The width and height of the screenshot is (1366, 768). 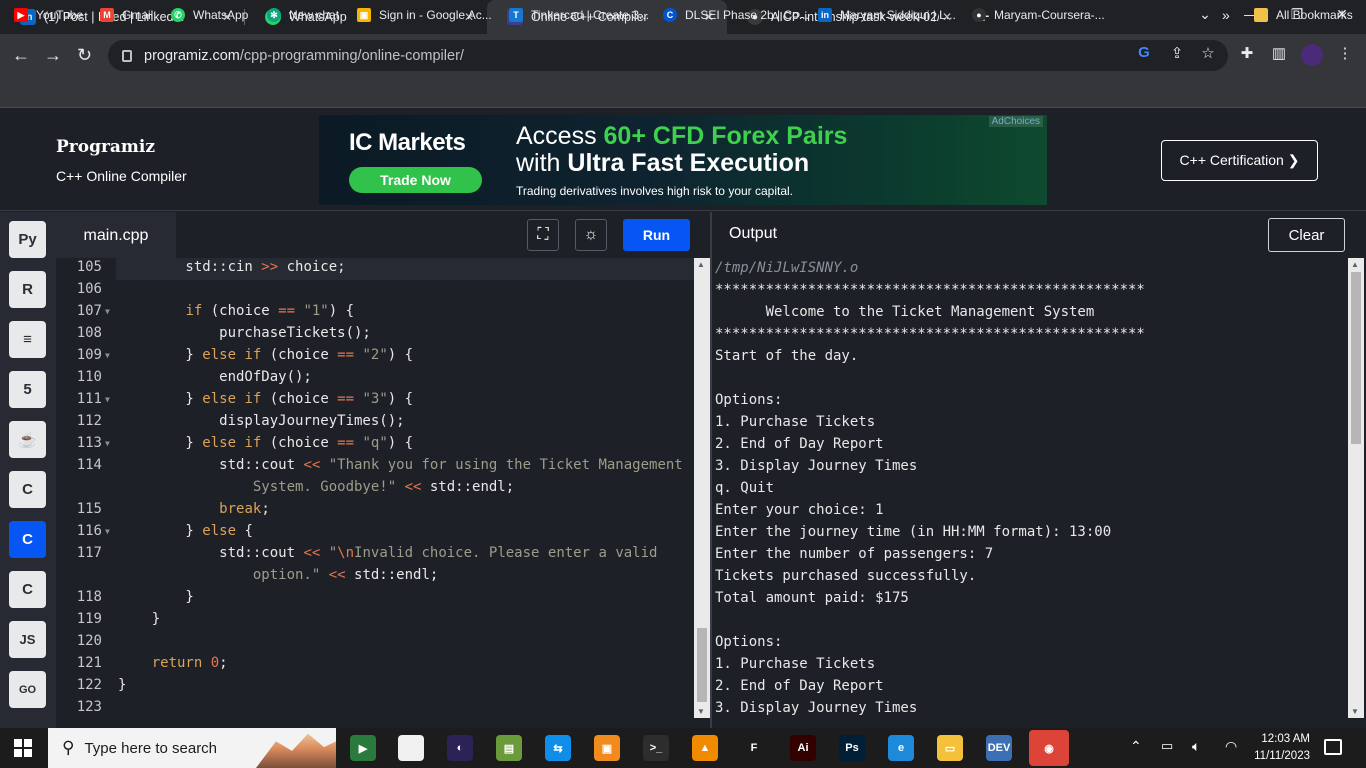 What do you see at coordinates (105, 147) in the screenshot?
I see `programiz-logo: Programiz` at bounding box center [105, 147].